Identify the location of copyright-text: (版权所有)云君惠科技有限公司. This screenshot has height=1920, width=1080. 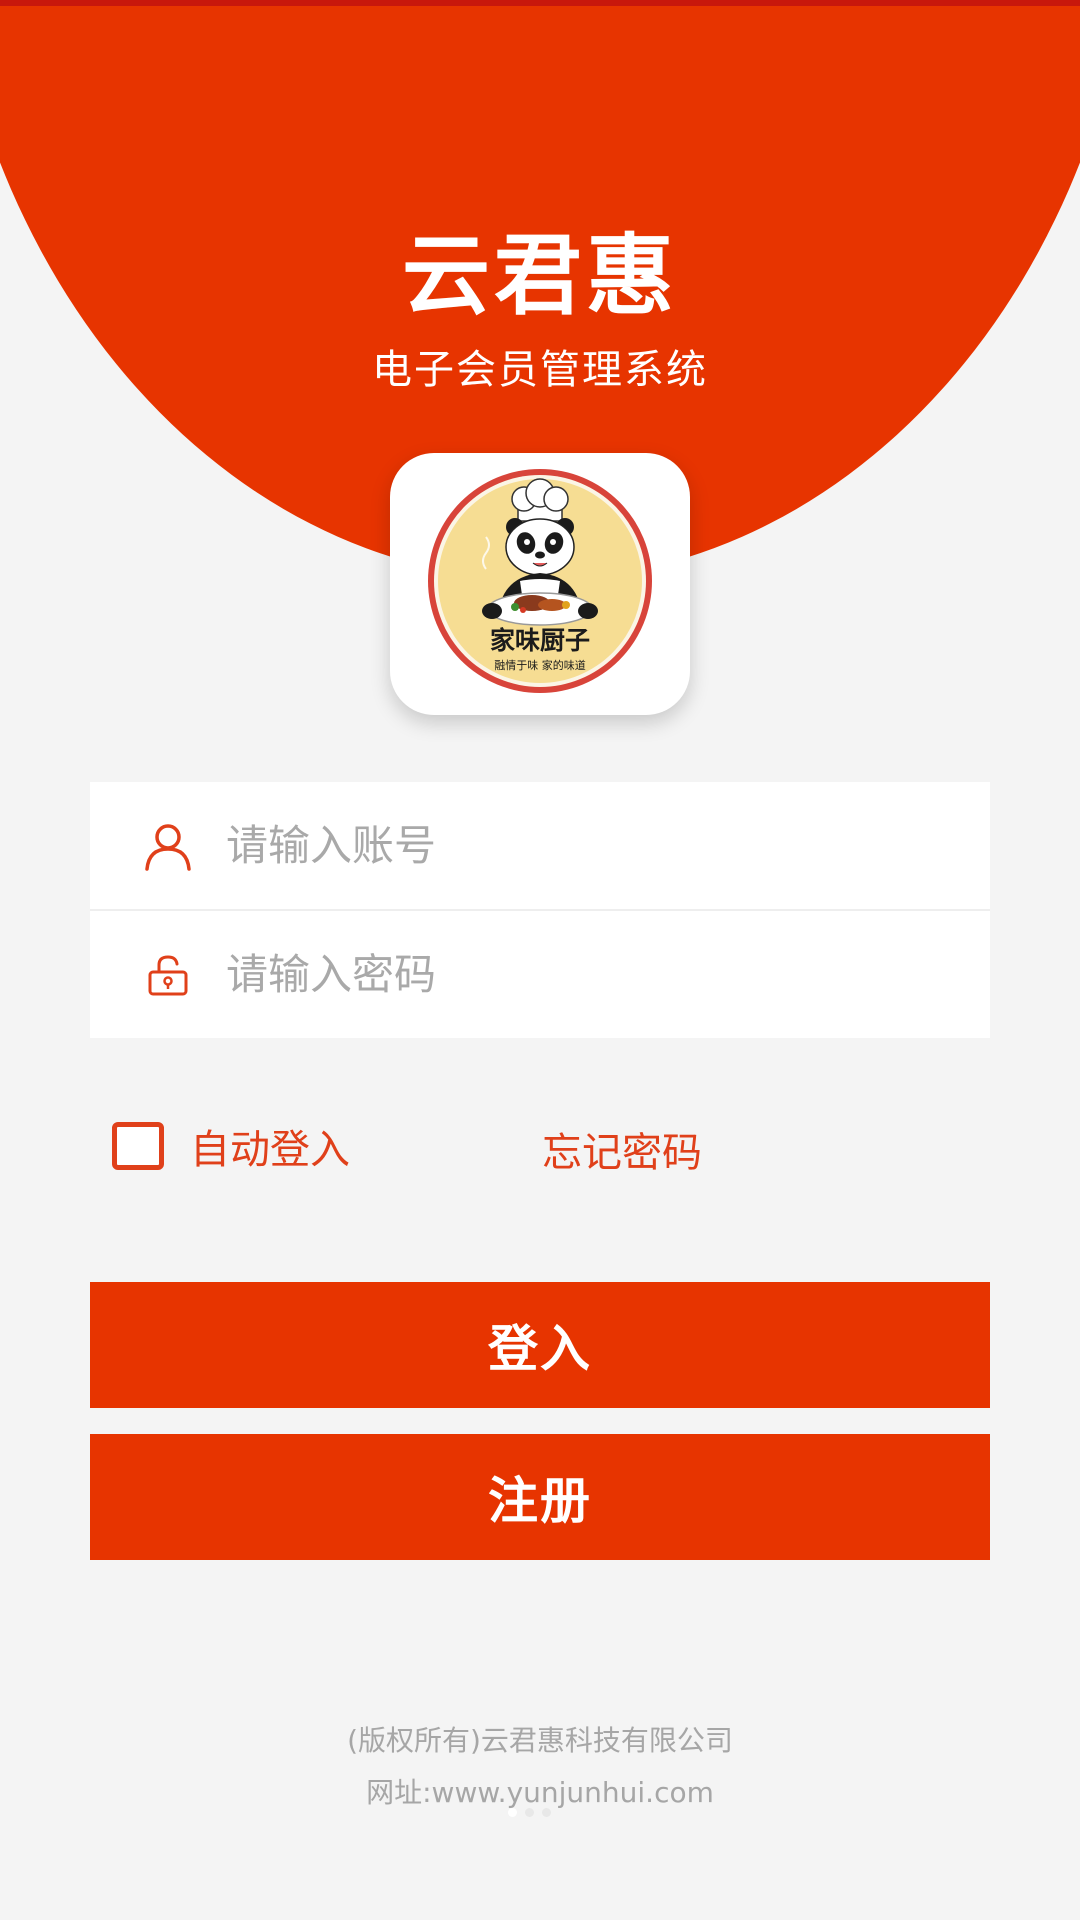
(540, 1740).